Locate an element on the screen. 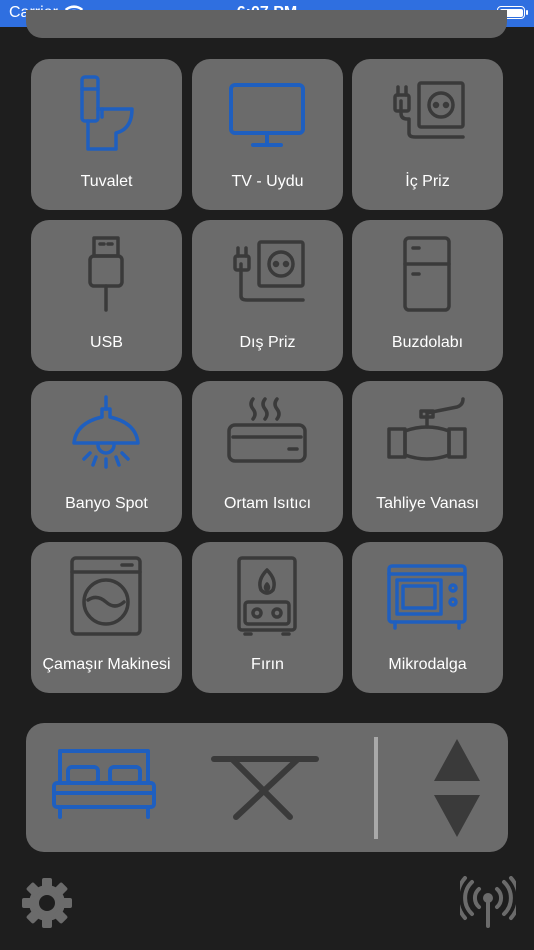  device-tile-tuvalet: Tuvalet is located at coordinates (106, 134).